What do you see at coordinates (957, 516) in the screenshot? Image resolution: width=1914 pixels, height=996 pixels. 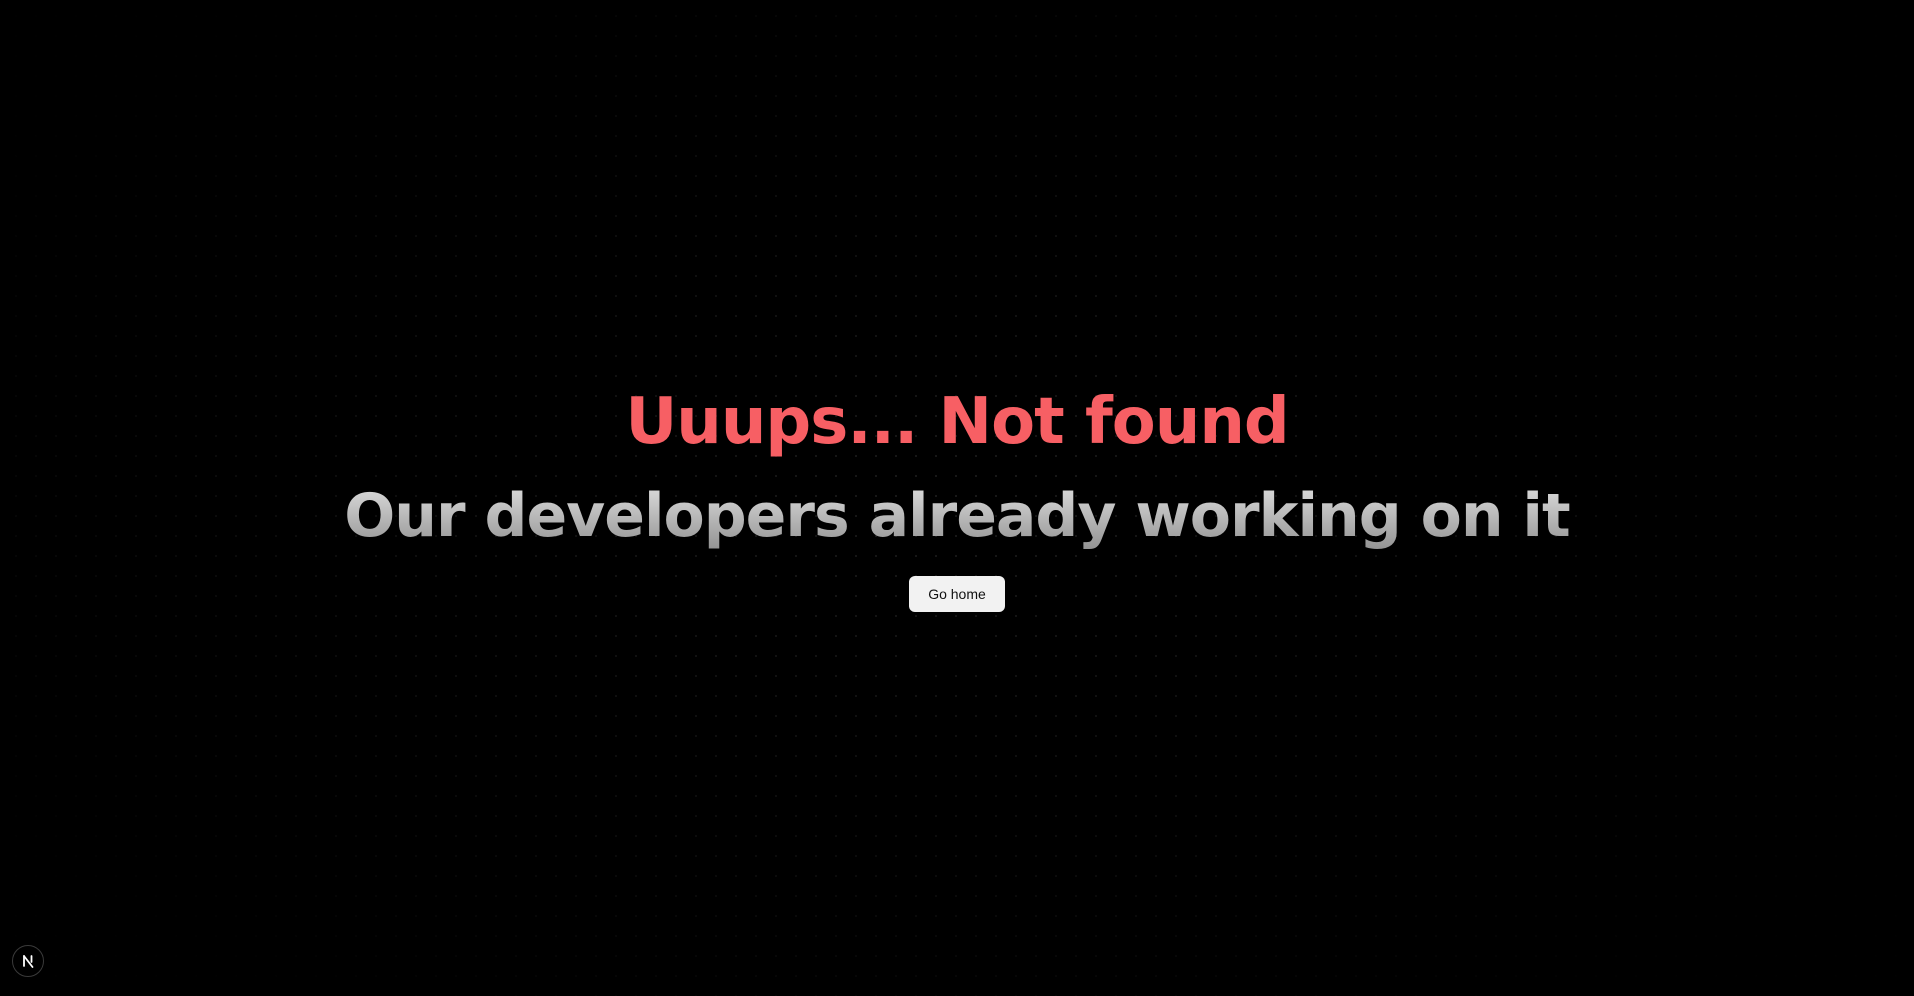 I see `page-subtitle: Our developers already working on it` at bounding box center [957, 516].